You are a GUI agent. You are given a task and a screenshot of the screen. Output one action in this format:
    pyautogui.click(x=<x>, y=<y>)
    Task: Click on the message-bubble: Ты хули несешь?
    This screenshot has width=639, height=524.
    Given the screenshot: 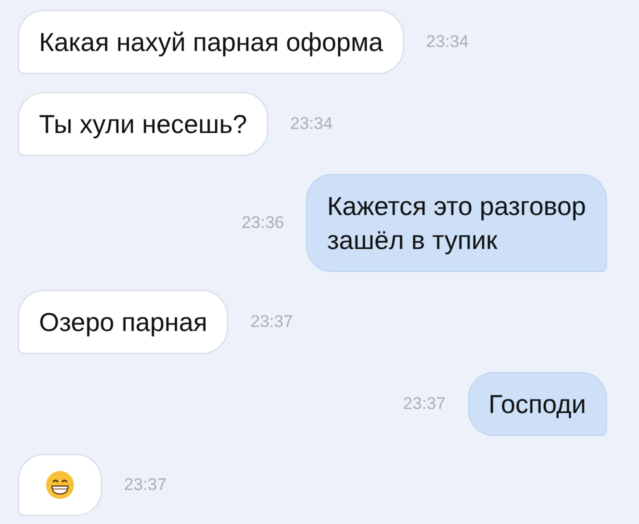 What is the action you would take?
    pyautogui.click(x=143, y=124)
    